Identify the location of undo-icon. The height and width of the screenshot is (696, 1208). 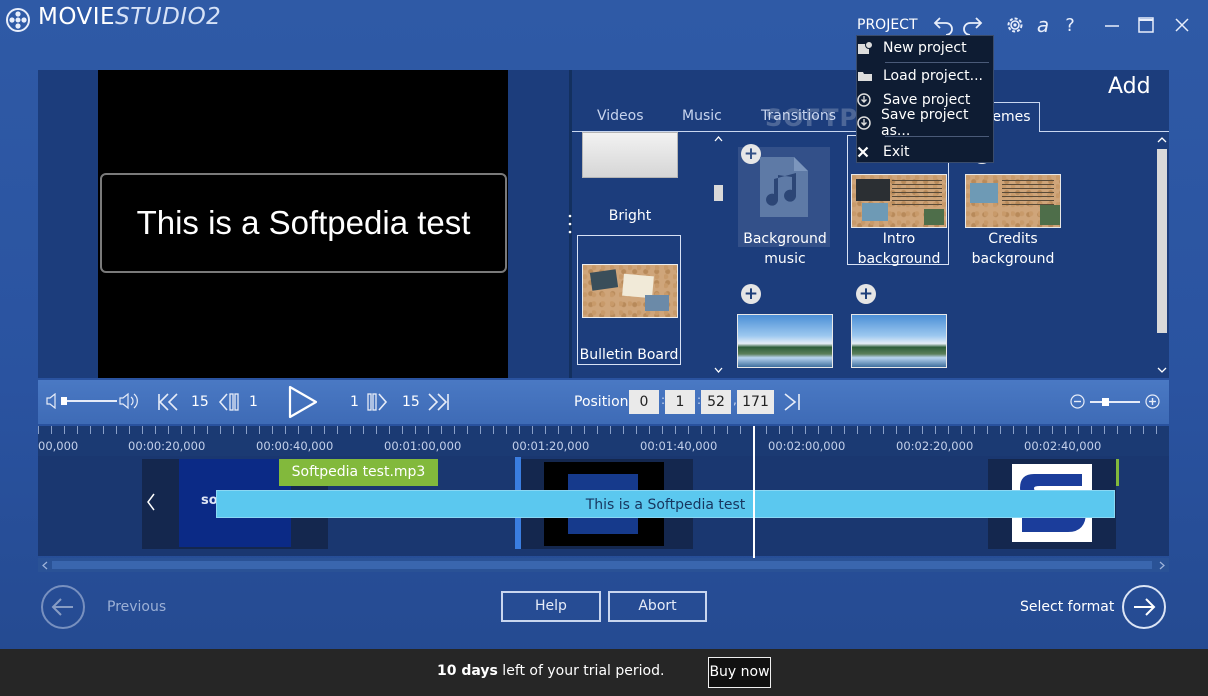
(944, 25).